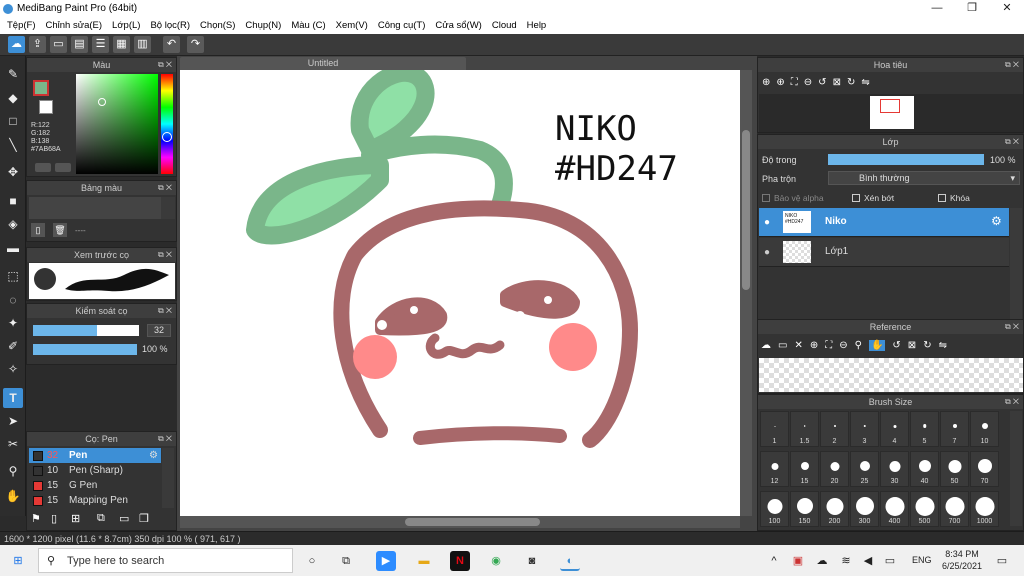 This screenshot has height=576, width=1024. What do you see at coordinates (793, 198) in the screenshot?
I see `protect-alpha-option: Bảo vệ alpha` at bounding box center [793, 198].